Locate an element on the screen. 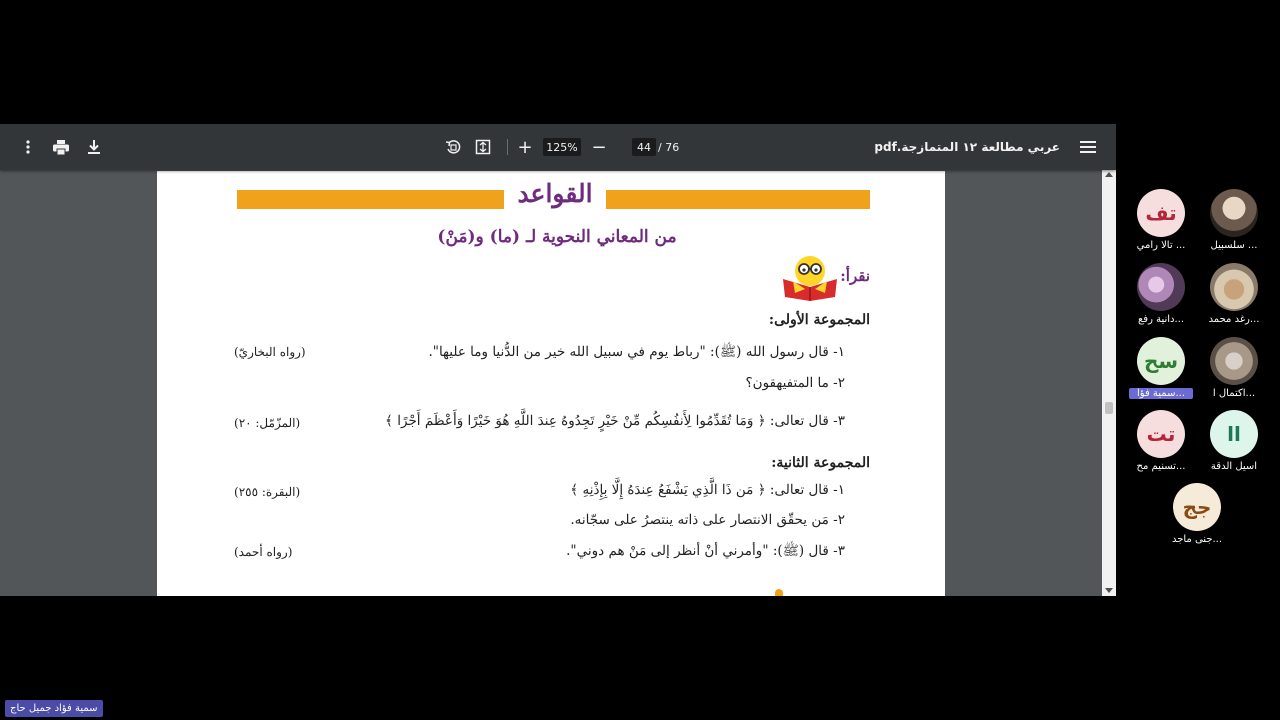 The width and height of the screenshot is (1280, 720). group1-item-1-source: (رواه البخاريّ) is located at coordinates (270, 352).